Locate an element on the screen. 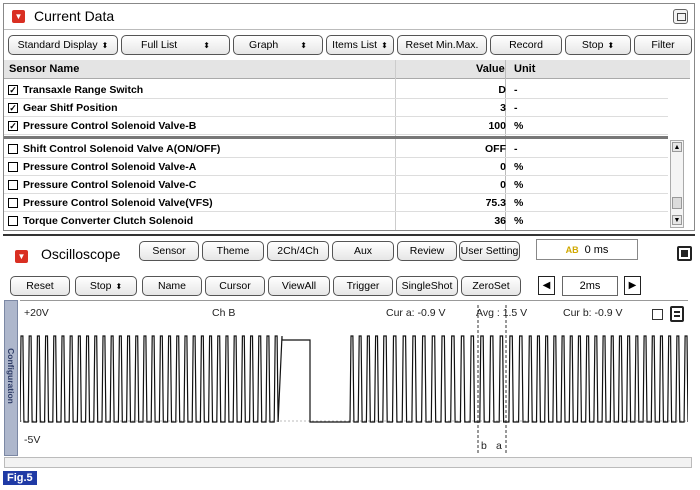 The image size is (700, 490). scroll-down-icon: ▼ is located at coordinates (677, 220).